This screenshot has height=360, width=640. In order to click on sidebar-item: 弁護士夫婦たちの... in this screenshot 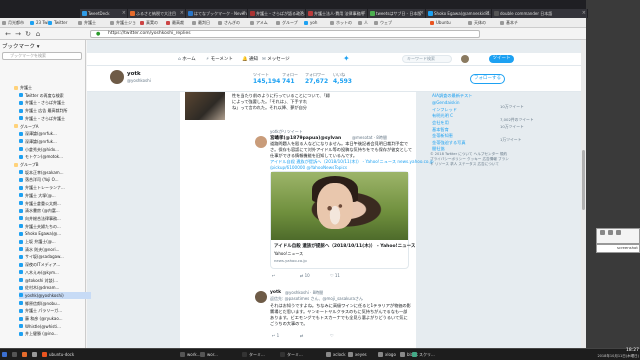, I will do `click(55, 226)`.